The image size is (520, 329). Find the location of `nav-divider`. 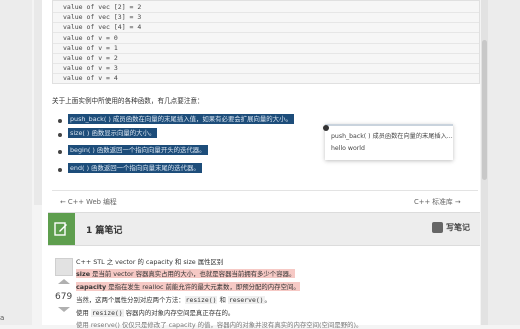

nav-divider is located at coordinates (265, 190).